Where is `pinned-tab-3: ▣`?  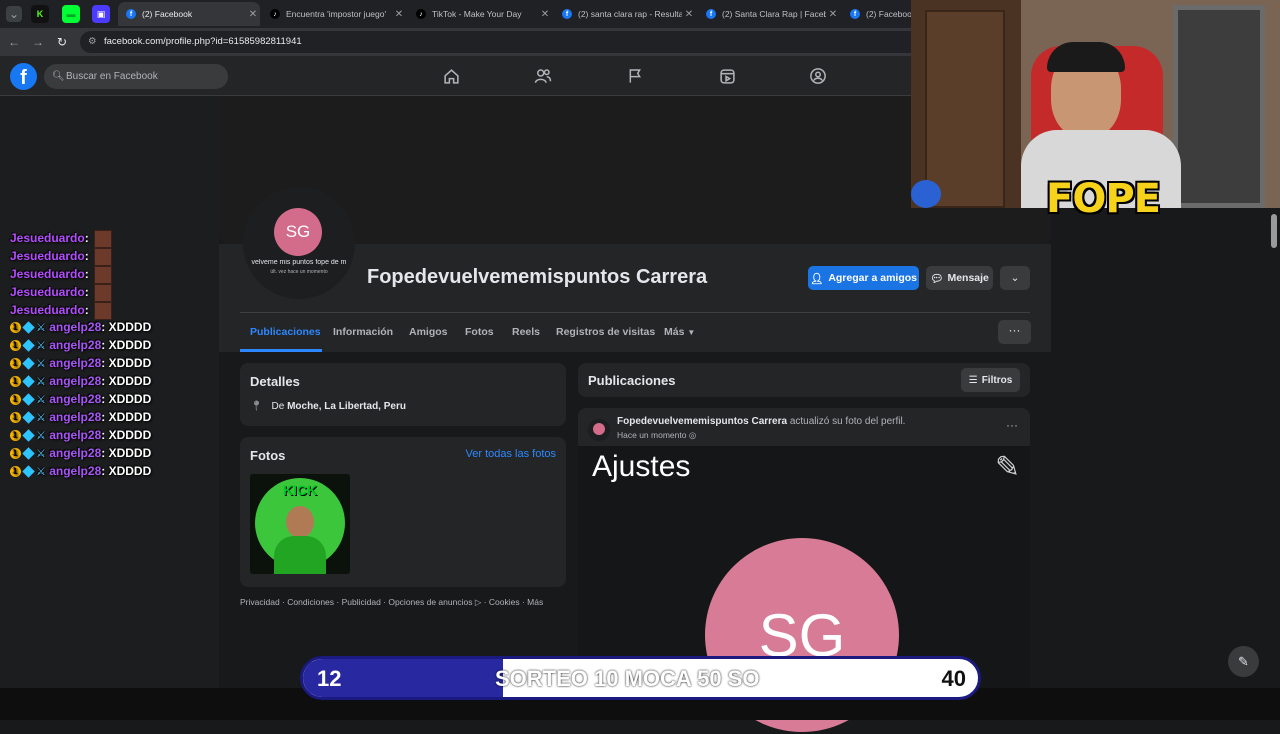 pinned-tab-3: ▣ is located at coordinates (101, 14).